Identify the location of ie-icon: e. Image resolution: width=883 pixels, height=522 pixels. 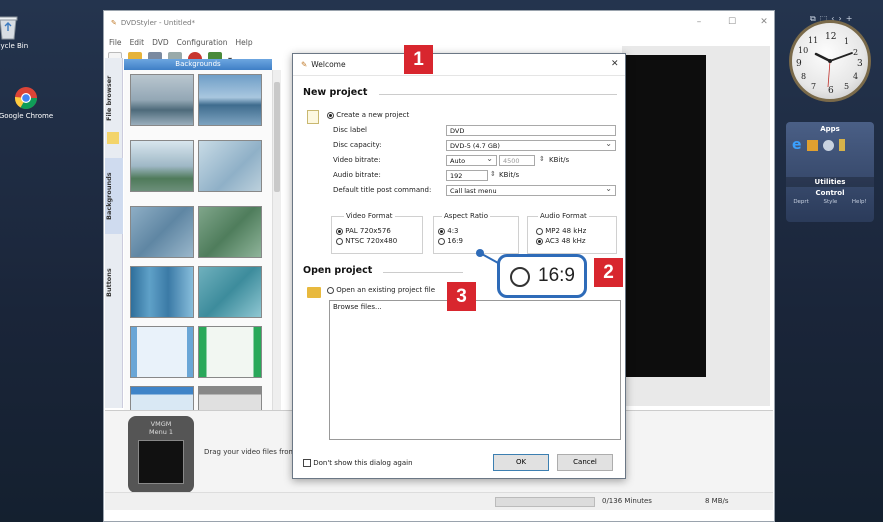
(797, 145).